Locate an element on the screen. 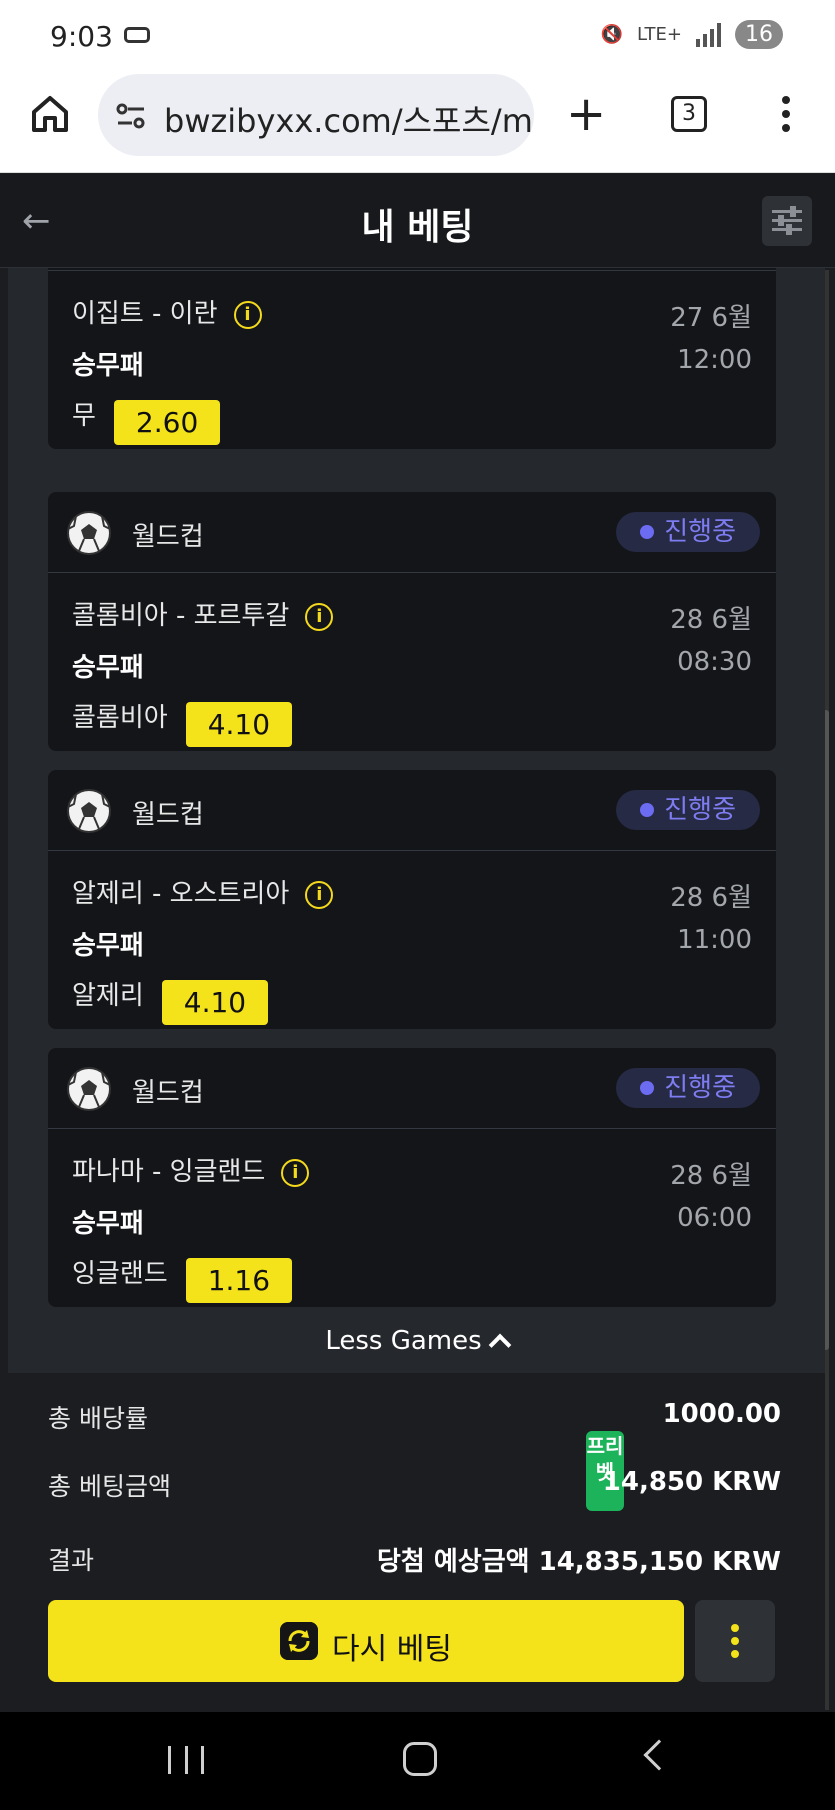  url-bar: bwzibyxx.com/스포츠/ma is located at coordinates (316, 115).